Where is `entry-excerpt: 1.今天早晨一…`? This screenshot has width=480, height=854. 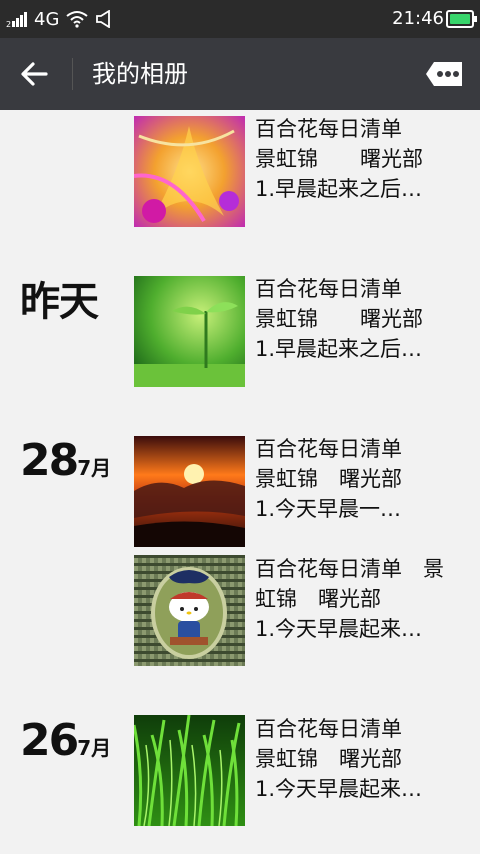 entry-excerpt: 1.今天早晨一… is located at coordinates (328, 509).